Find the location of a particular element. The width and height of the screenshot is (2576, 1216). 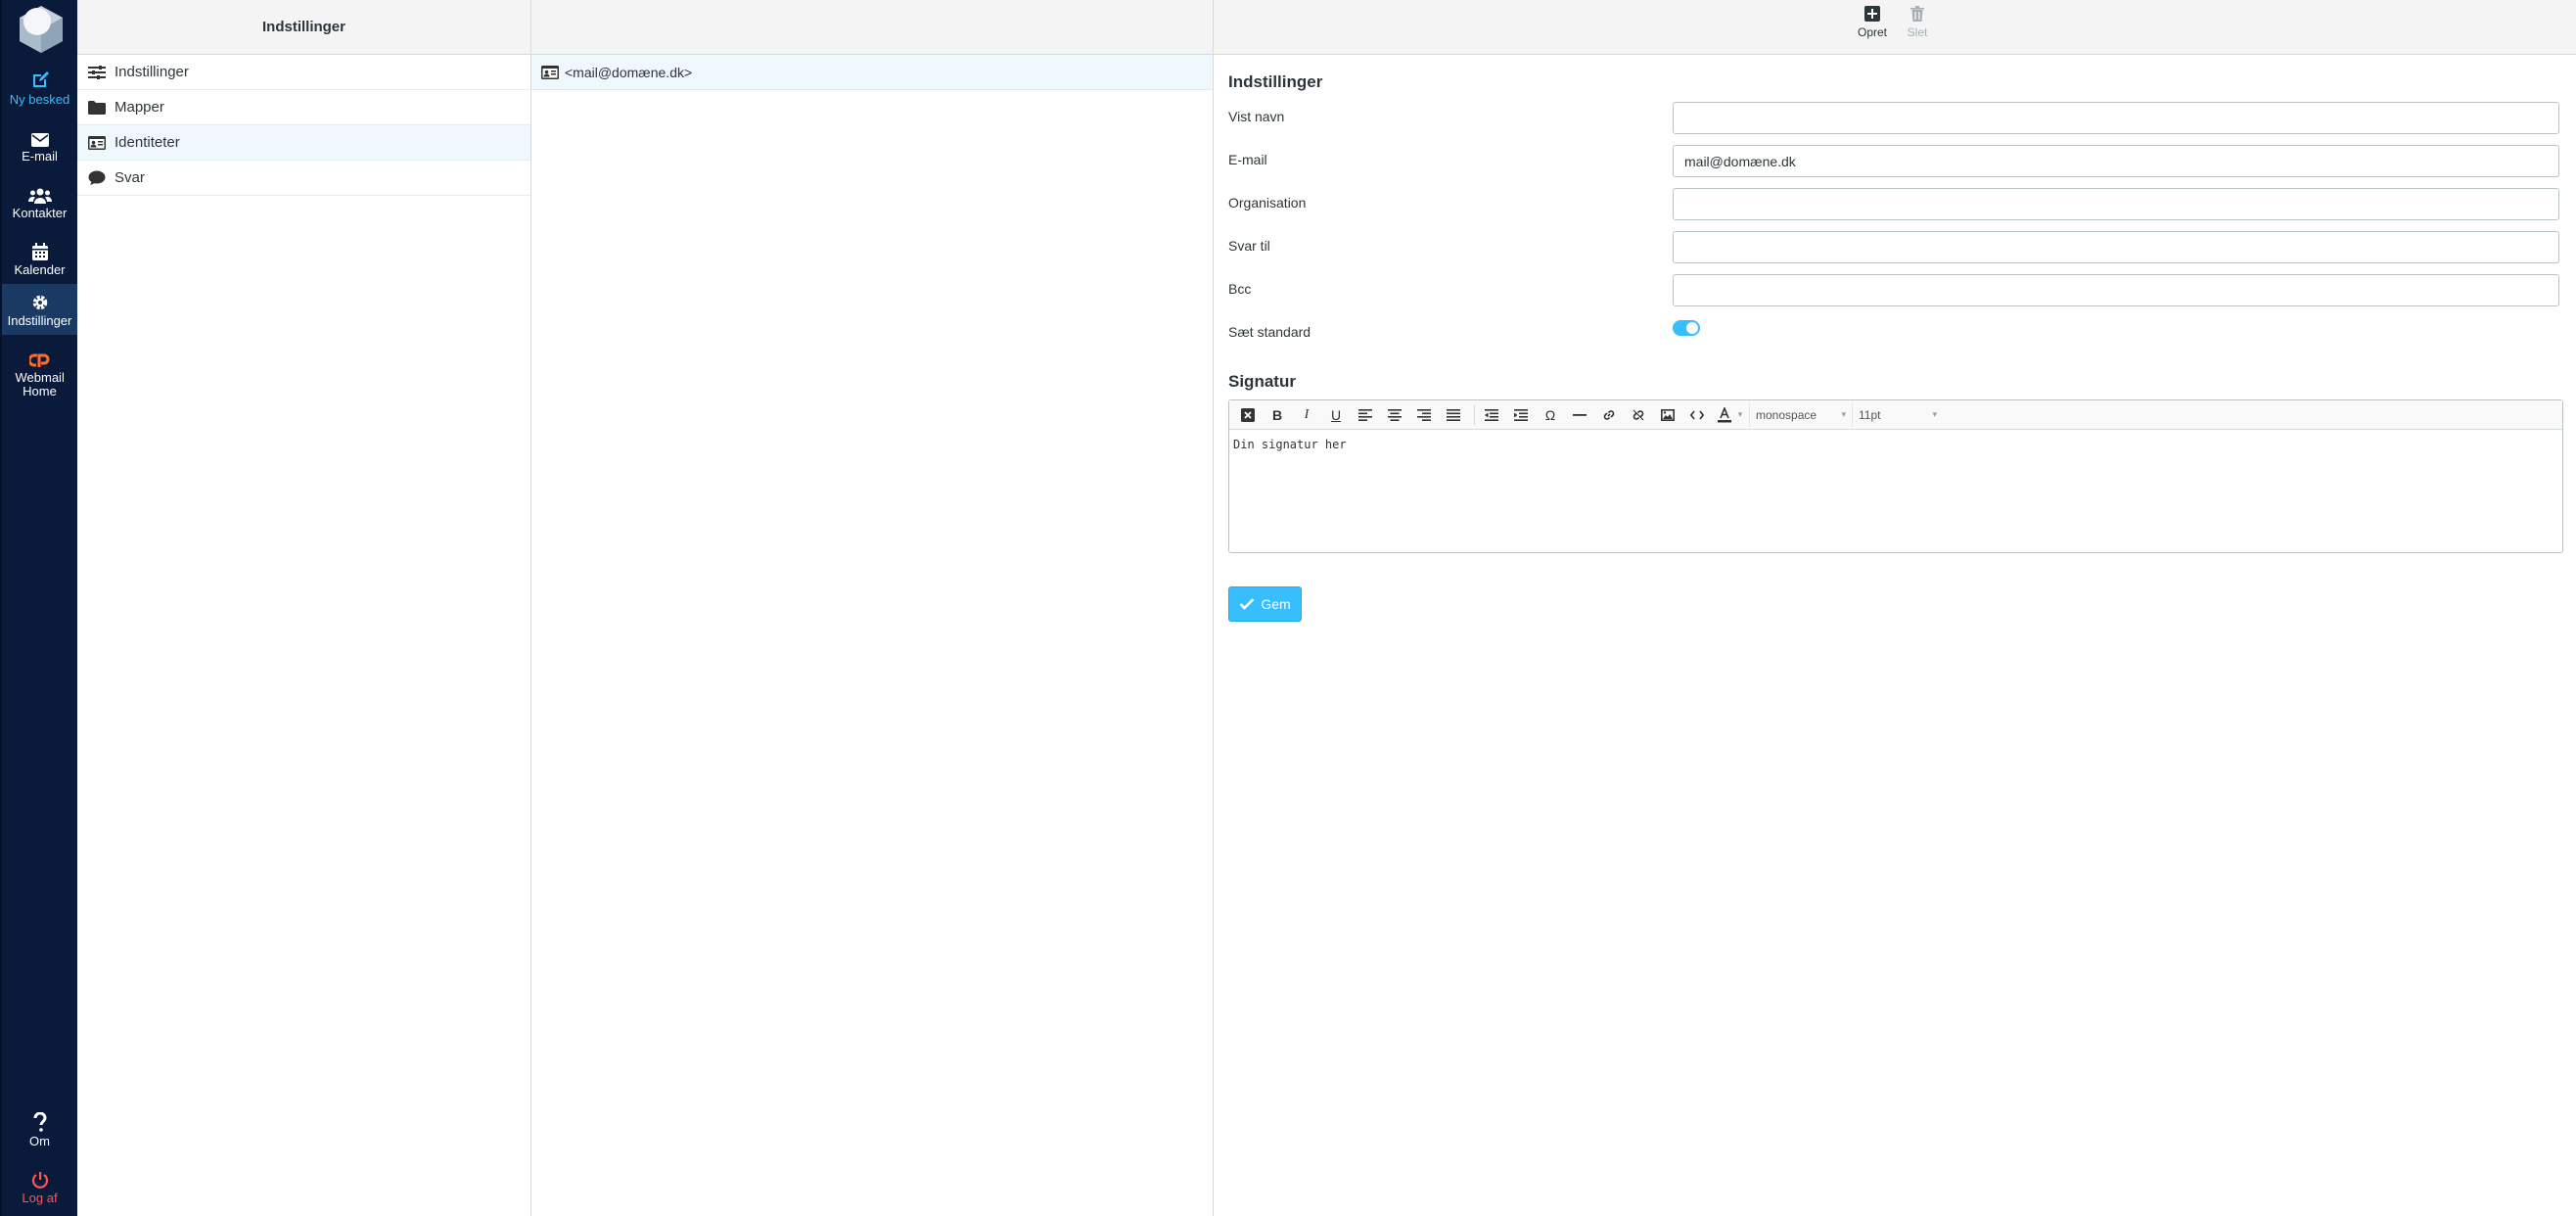

delete-button: Slet is located at coordinates (1917, 22).